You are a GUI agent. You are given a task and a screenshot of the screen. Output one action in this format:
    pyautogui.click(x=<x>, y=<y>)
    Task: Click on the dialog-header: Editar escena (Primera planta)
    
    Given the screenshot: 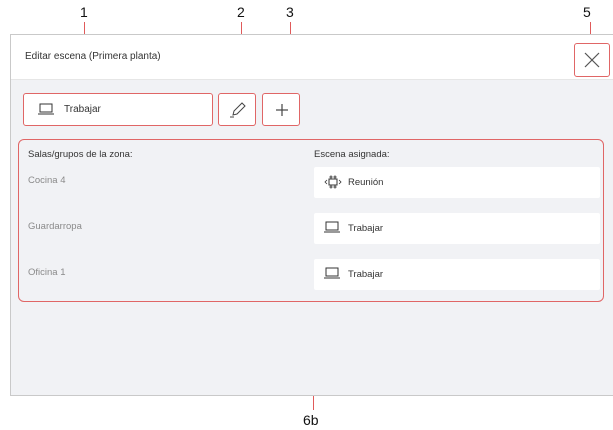 What is the action you would take?
    pyautogui.click(x=312, y=57)
    